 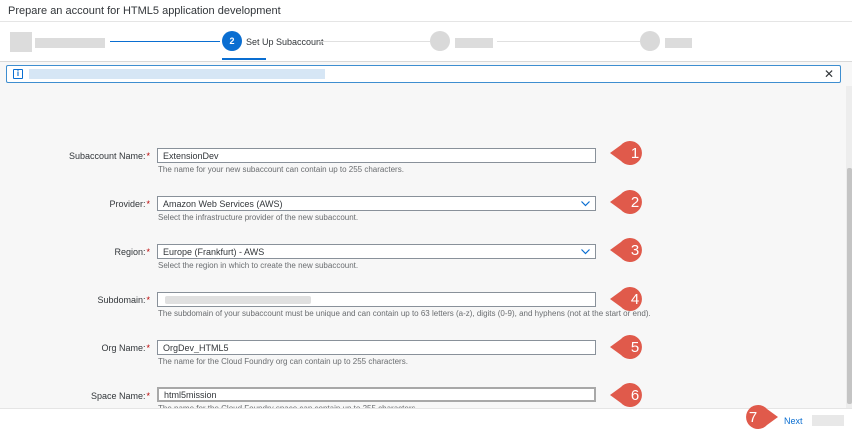 What do you see at coordinates (849, 286) in the screenshot?
I see `scrollbar-thumb` at bounding box center [849, 286].